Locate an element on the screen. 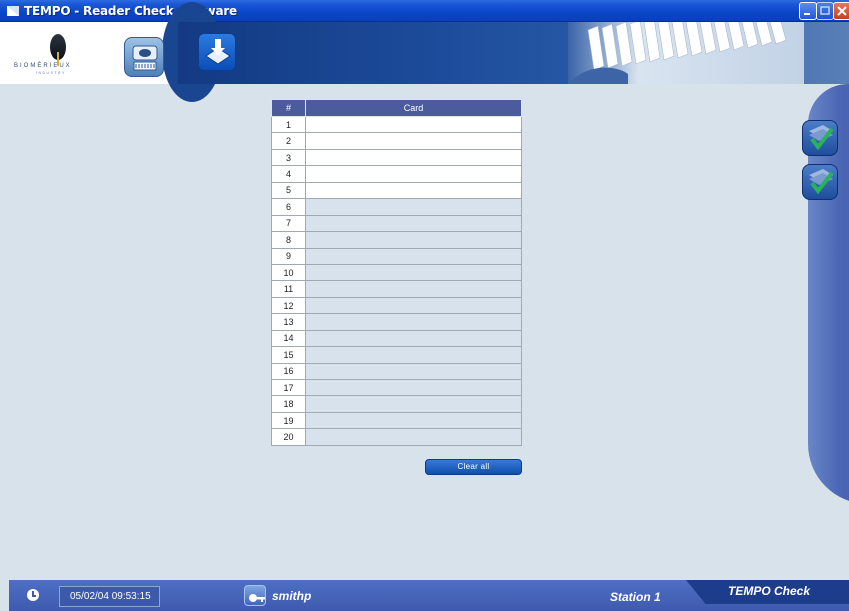  product-label: TEMPO Check is located at coordinates (769, 591).